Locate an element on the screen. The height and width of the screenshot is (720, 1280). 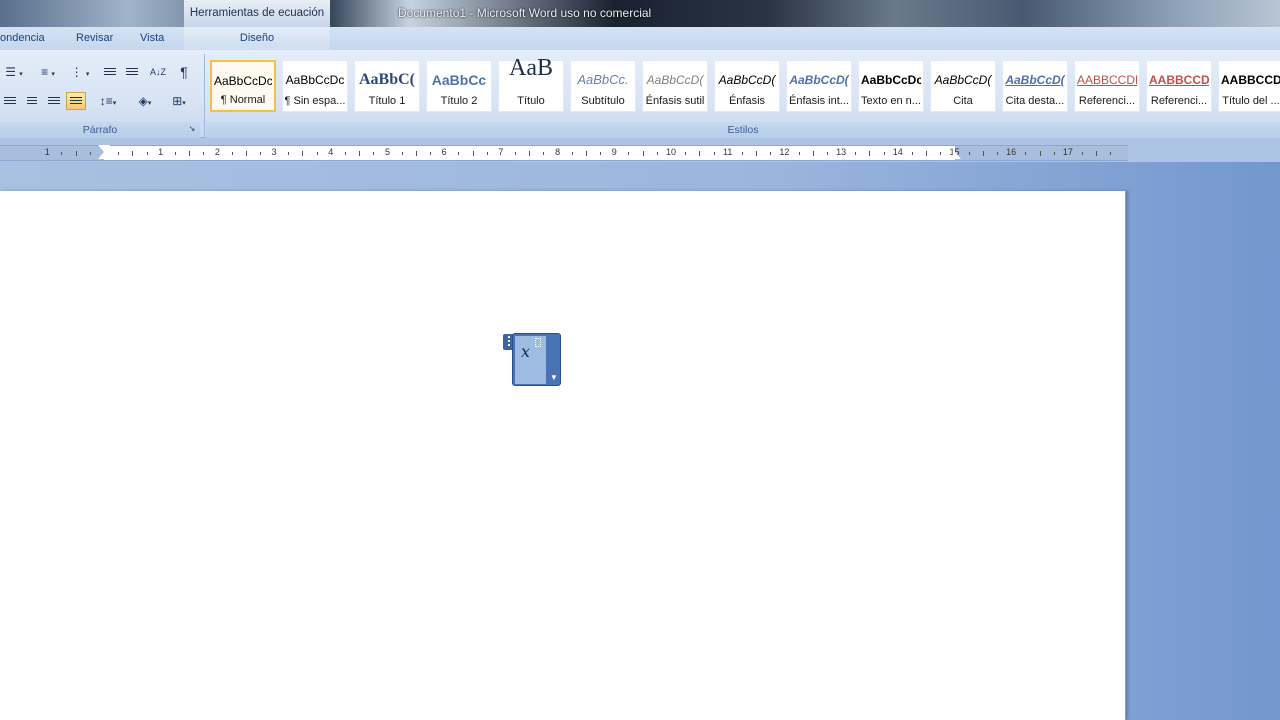
align-left-icon is located at coordinates (10, 101).